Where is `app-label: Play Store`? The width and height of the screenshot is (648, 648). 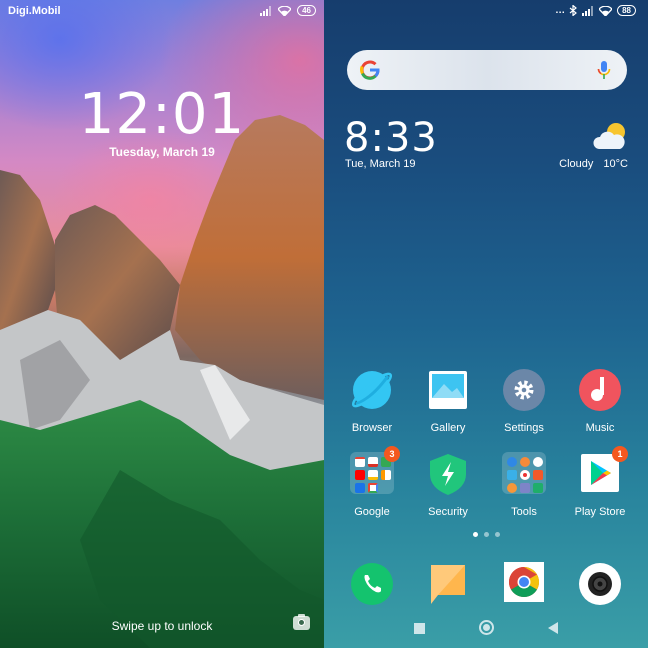 app-label: Play Store is located at coordinates (600, 512).